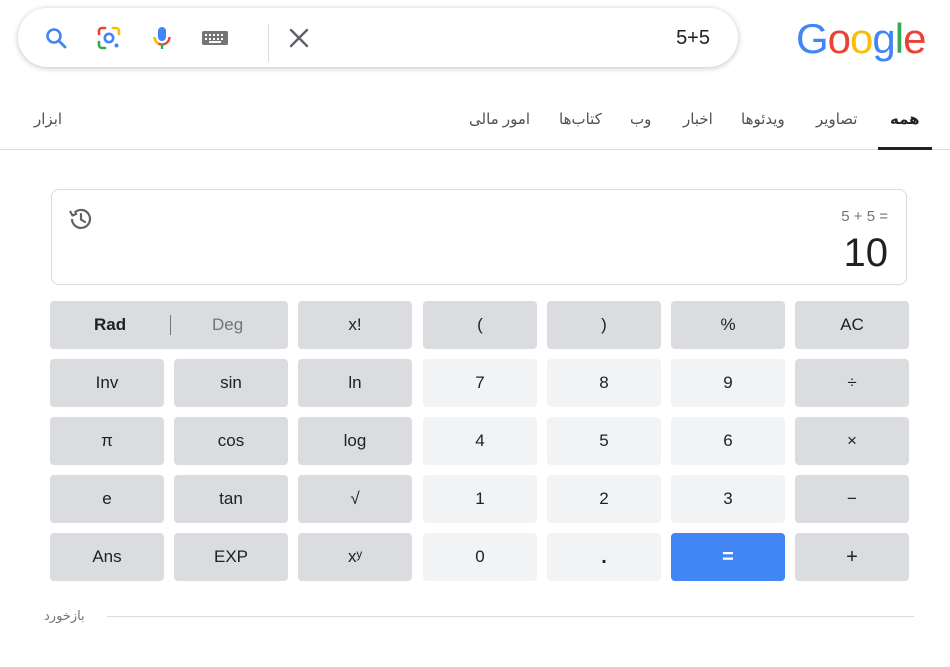  I want to click on log-button: log, so click(355, 441).